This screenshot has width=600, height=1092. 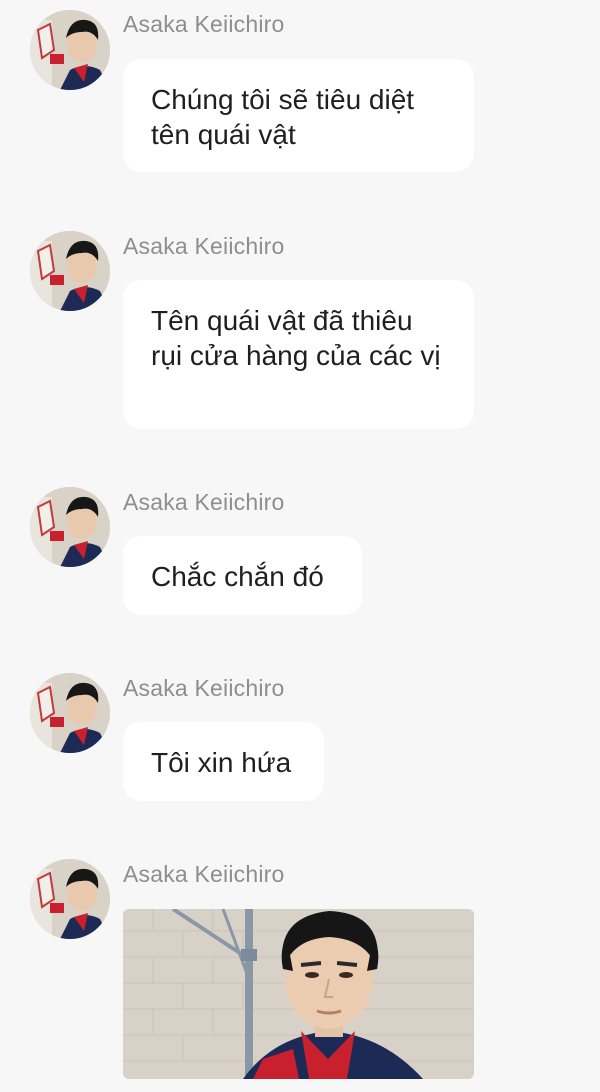 I want to click on message-bubble: Chúng tôi sẽ tiêu diệt tên quái vật, so click(x=298, y=115).